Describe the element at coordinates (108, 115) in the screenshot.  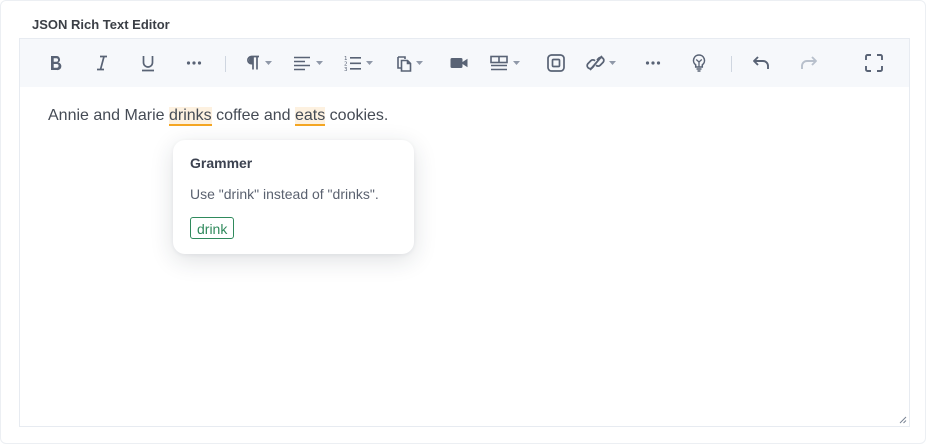
I see `text-segment: Annie and Marie` at that location.